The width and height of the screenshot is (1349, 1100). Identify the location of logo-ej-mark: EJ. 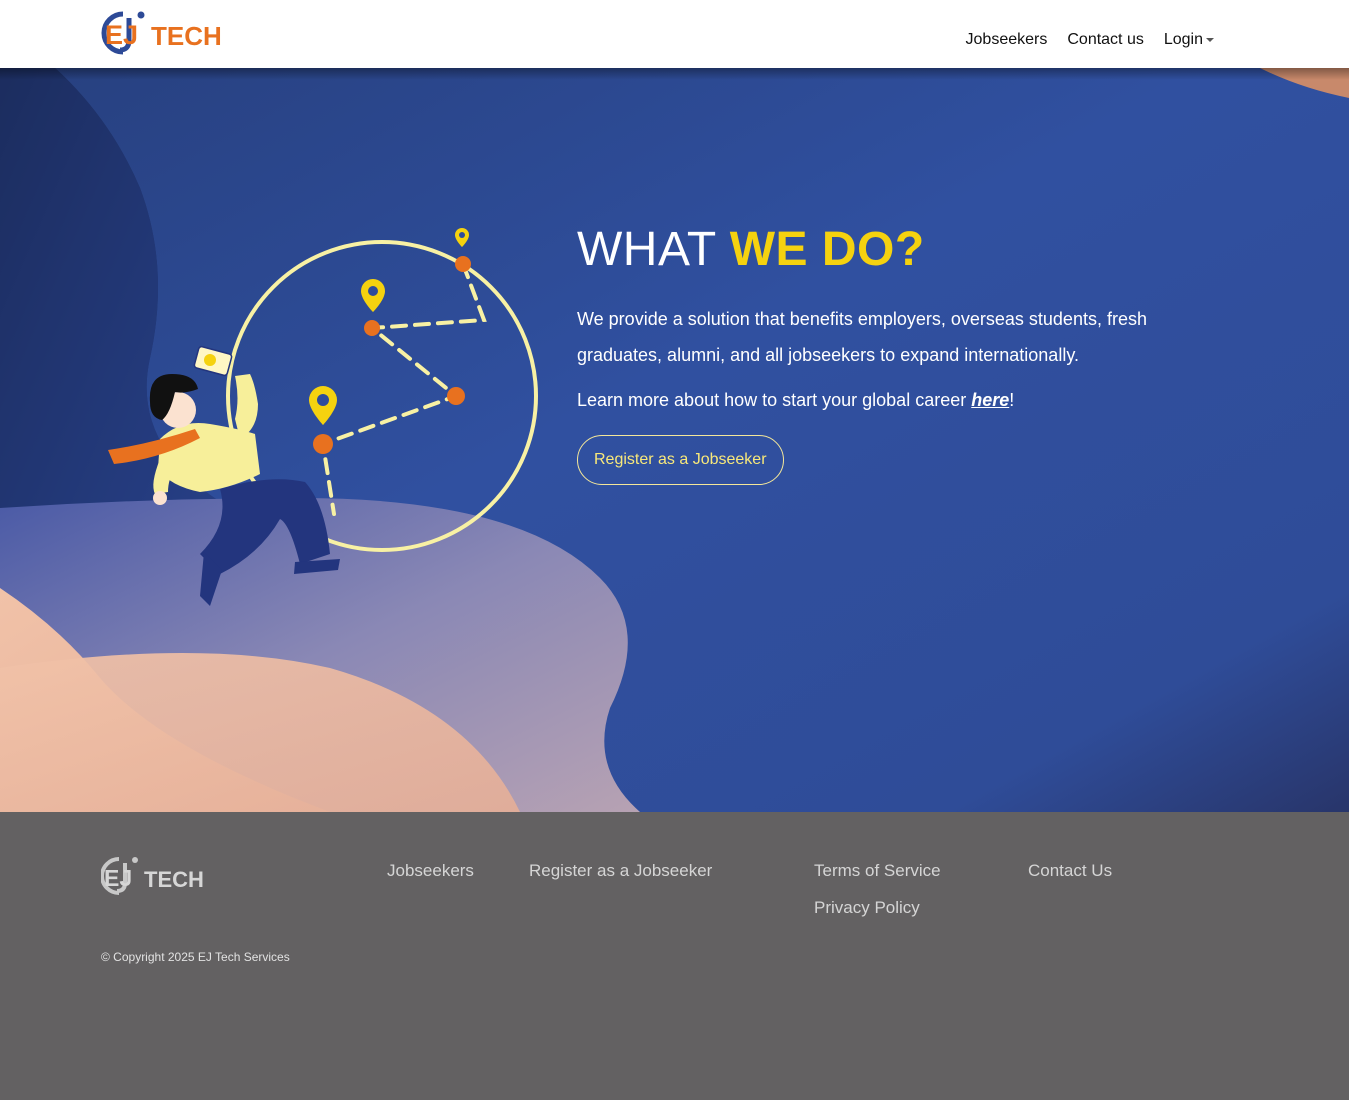
(123, 33).